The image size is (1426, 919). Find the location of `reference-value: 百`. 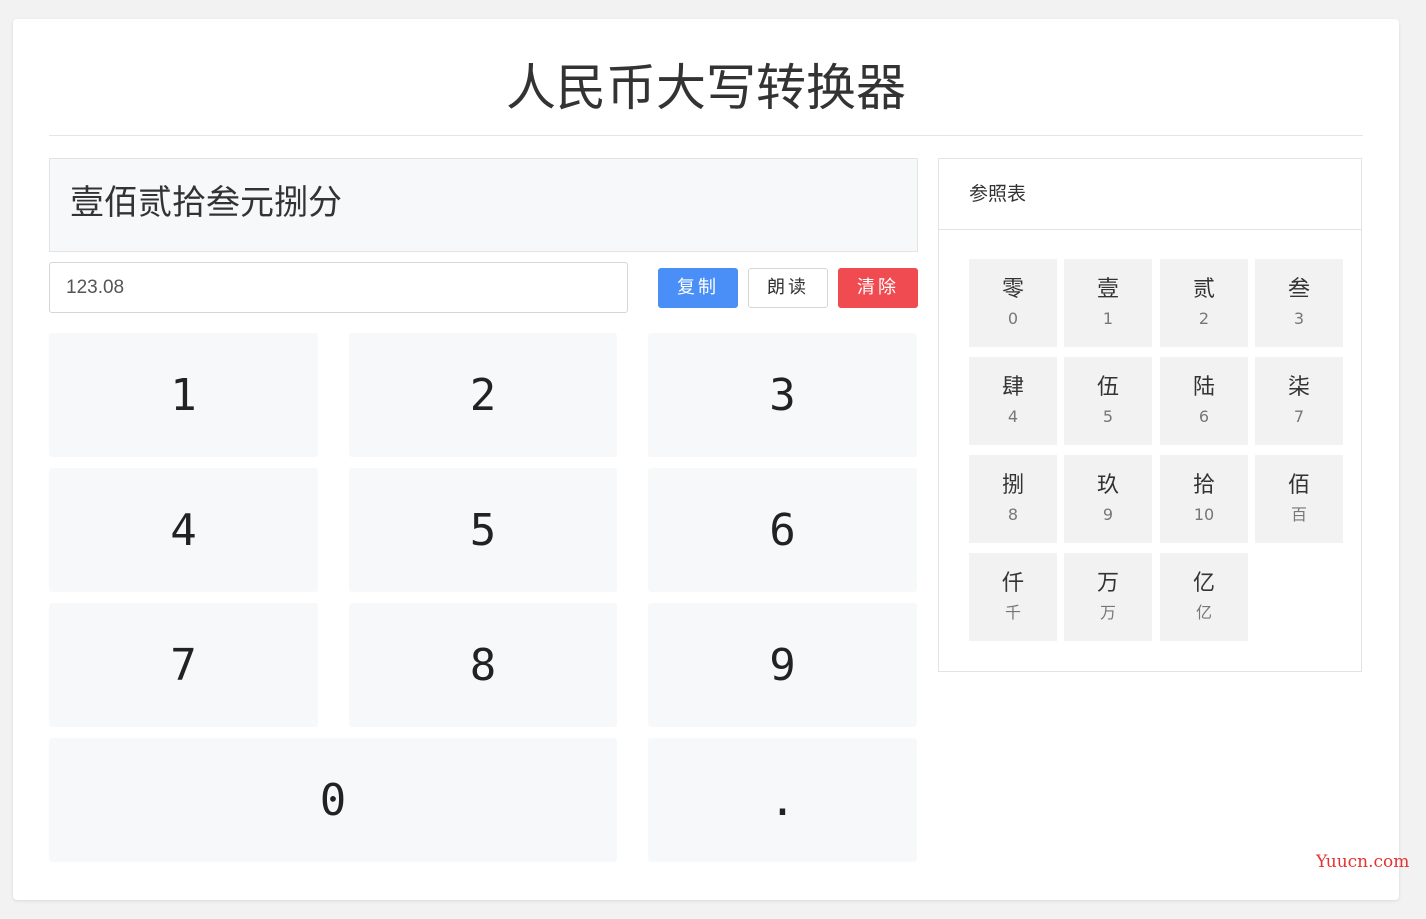

reference-value: 百 is located at coordinates (1298, 514).